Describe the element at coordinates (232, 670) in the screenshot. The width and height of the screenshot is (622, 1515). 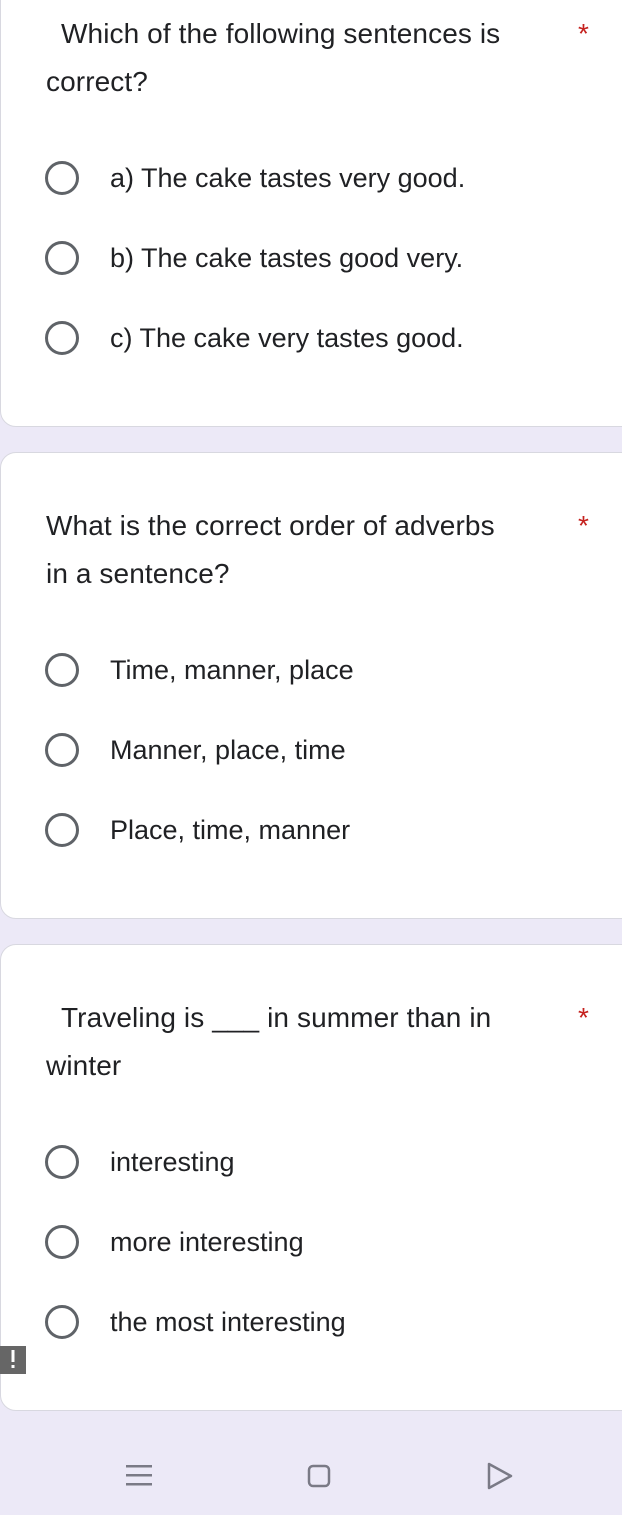
I see `option-label: Time, manner, place` at that location.